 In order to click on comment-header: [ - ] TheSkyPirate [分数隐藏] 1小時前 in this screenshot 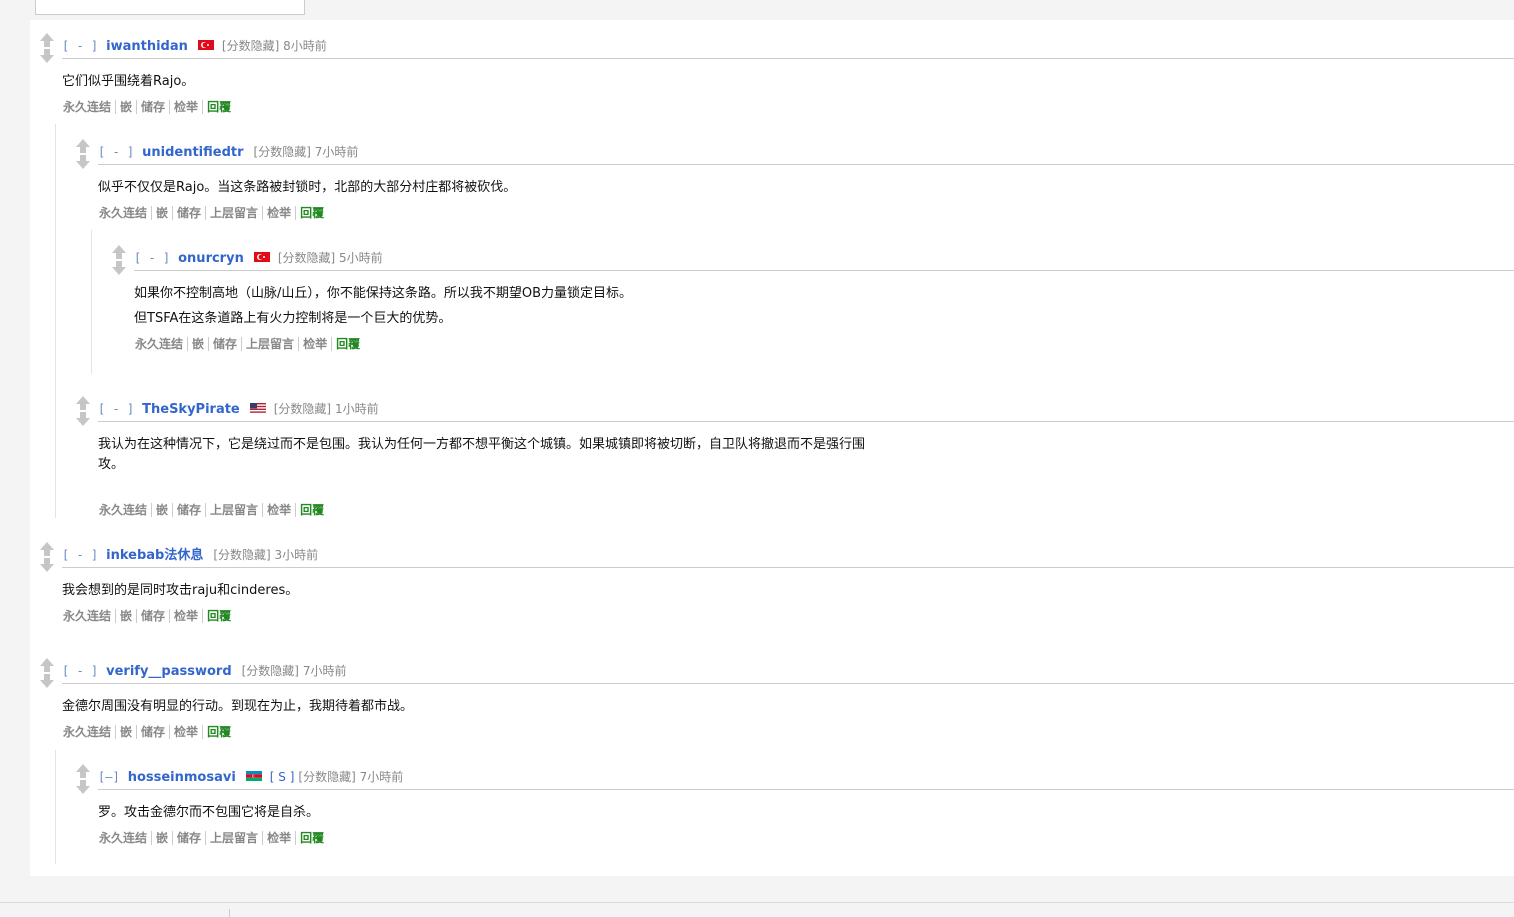, I will do `click(806, 410)`.